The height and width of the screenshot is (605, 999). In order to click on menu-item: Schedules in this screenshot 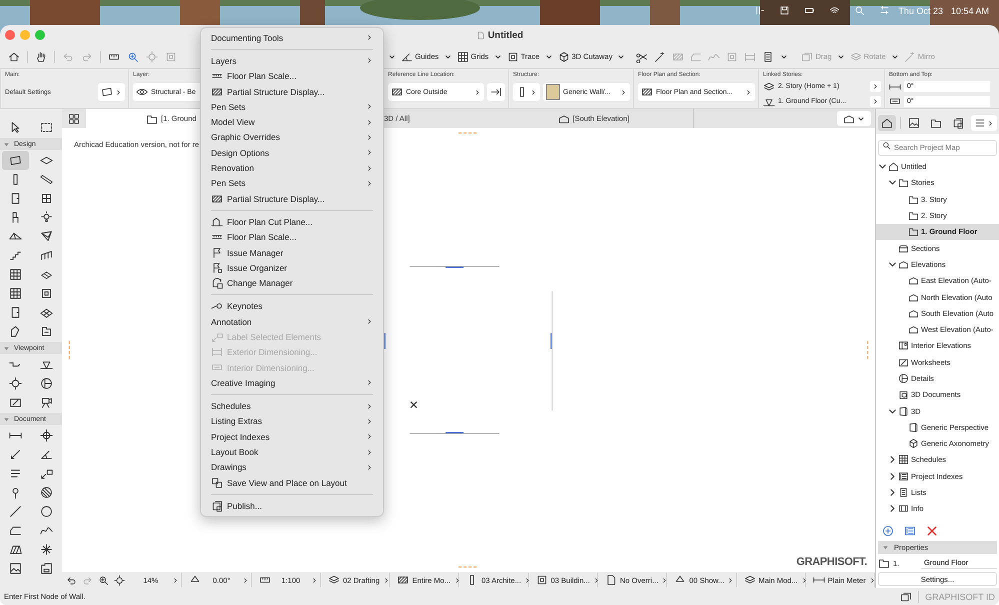, I will do `click(292, 406)`.